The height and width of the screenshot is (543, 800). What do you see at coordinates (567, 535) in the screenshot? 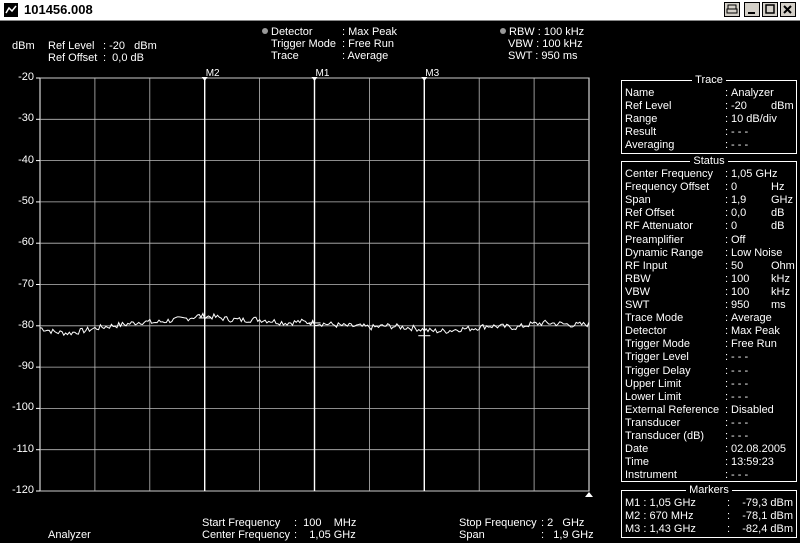
I see `span-value: : 1,9 GHz` at bounding box center [567, 535].